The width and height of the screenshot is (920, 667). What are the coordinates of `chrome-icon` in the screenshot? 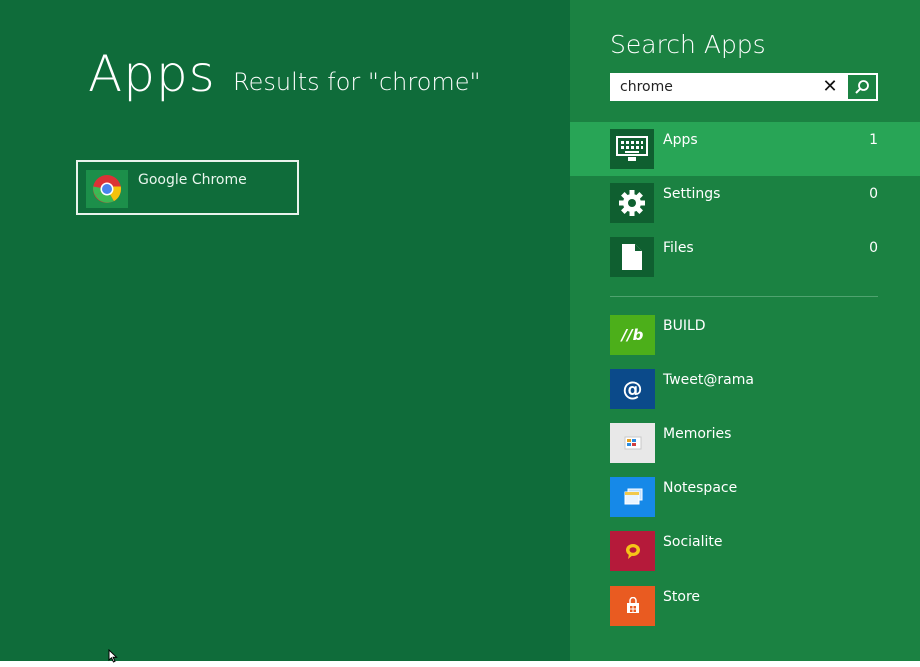 It's located at (107, 189).